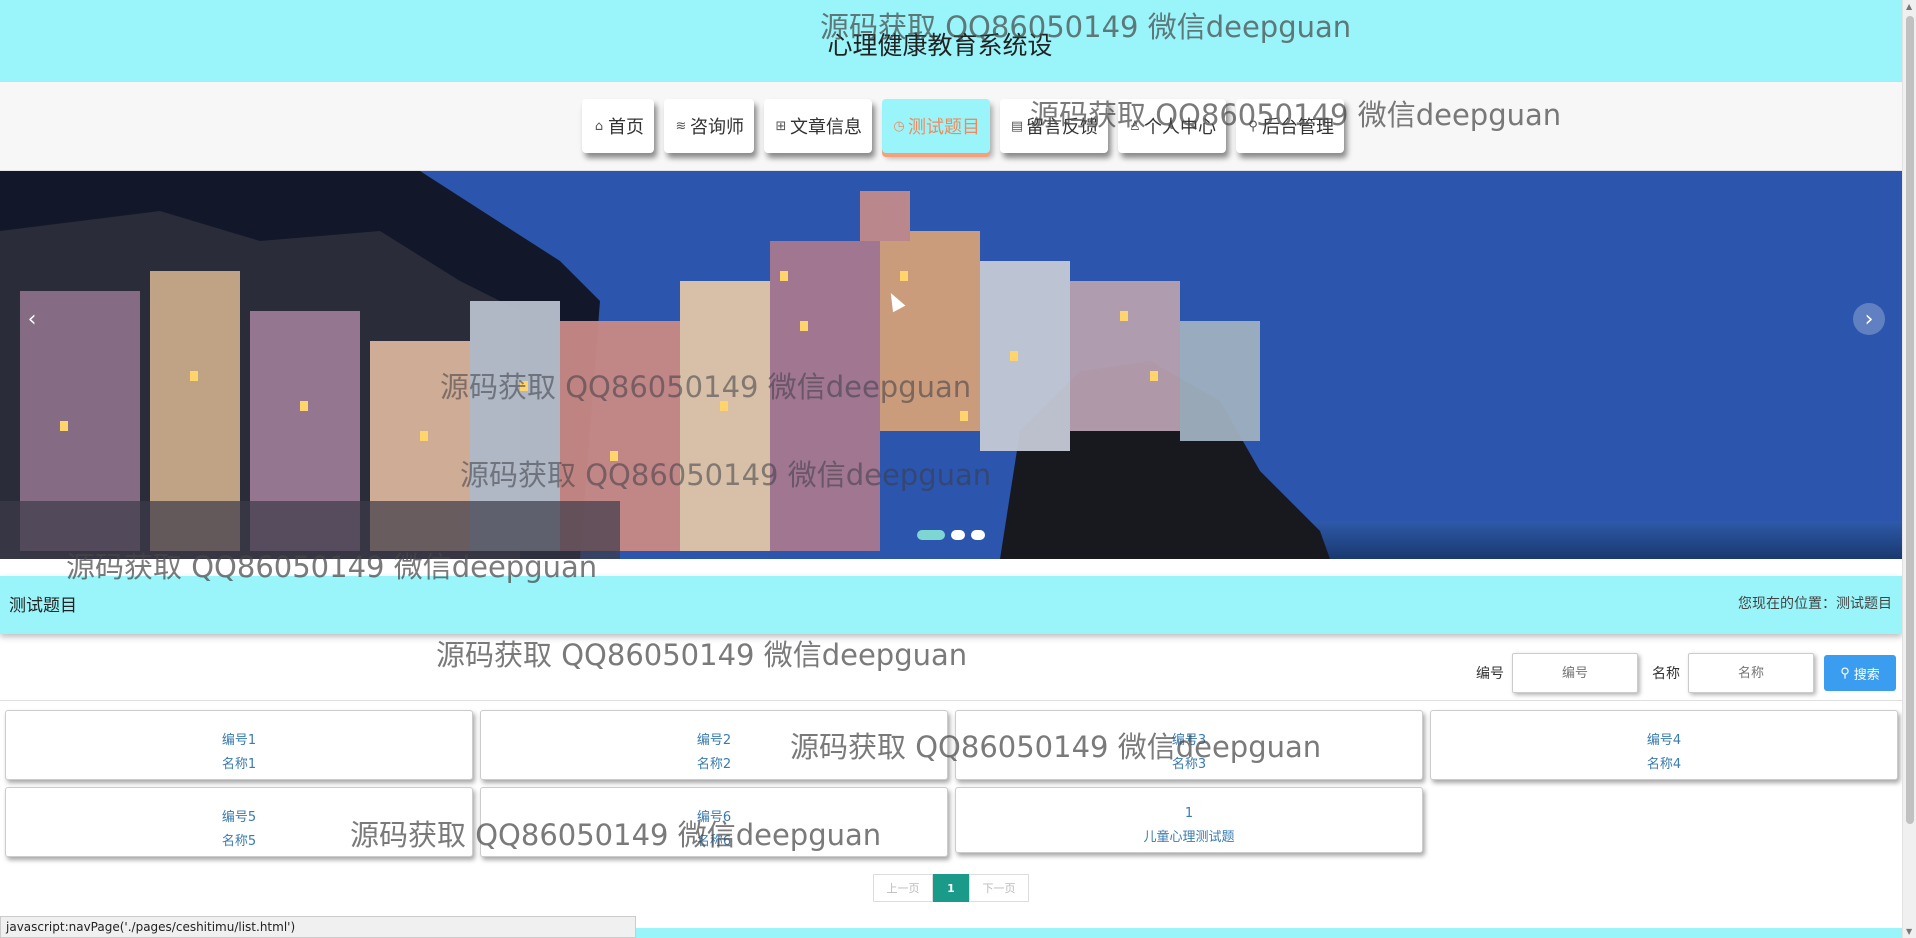 The width and height of the screenshot is (1916, 938). I want to click on nav-label: 留言反馈, so click(1062, 127).